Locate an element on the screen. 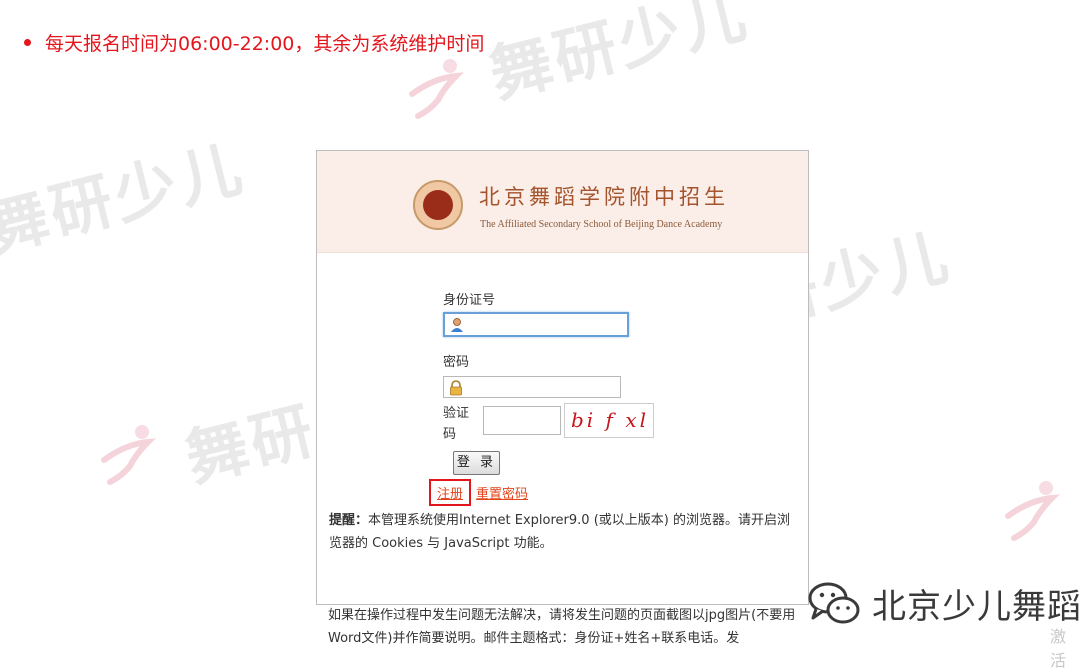  school-name-cn: 北京舞蹈学院附中招生 is located at coordinates (604, 197).